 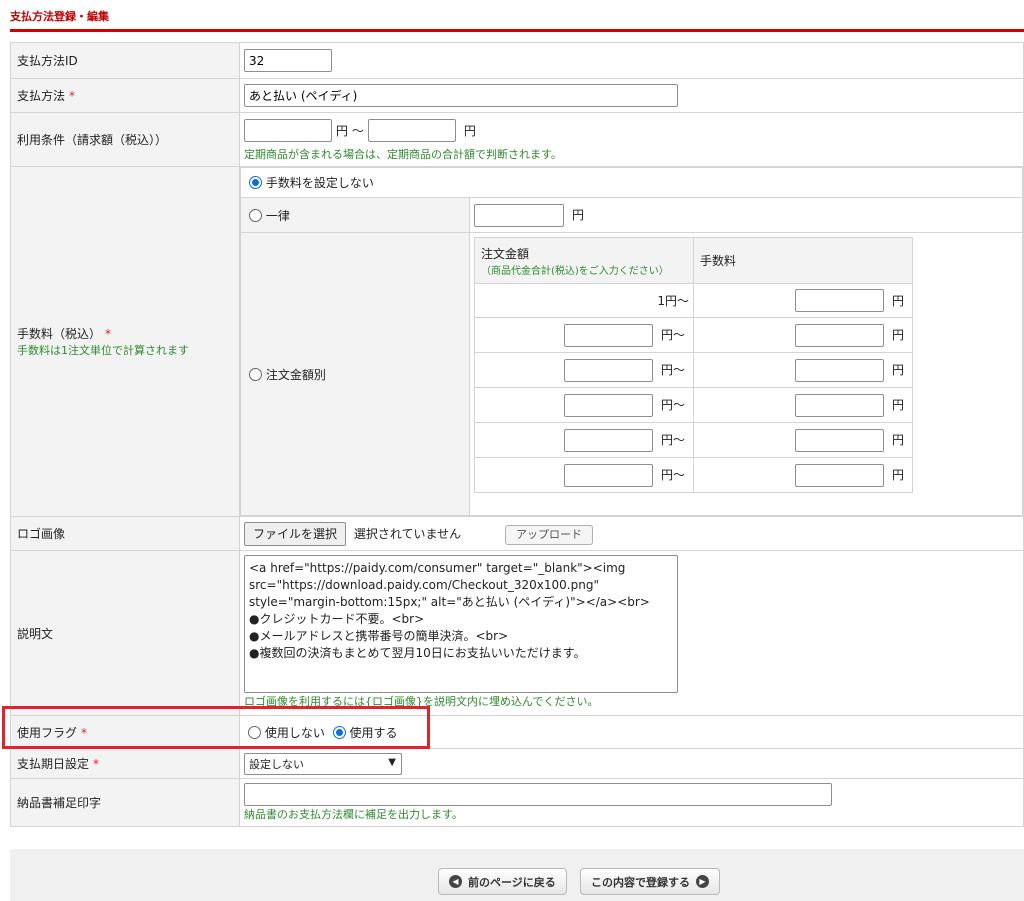 I want to click on fee-none-radio, so click(x=255, y=182).